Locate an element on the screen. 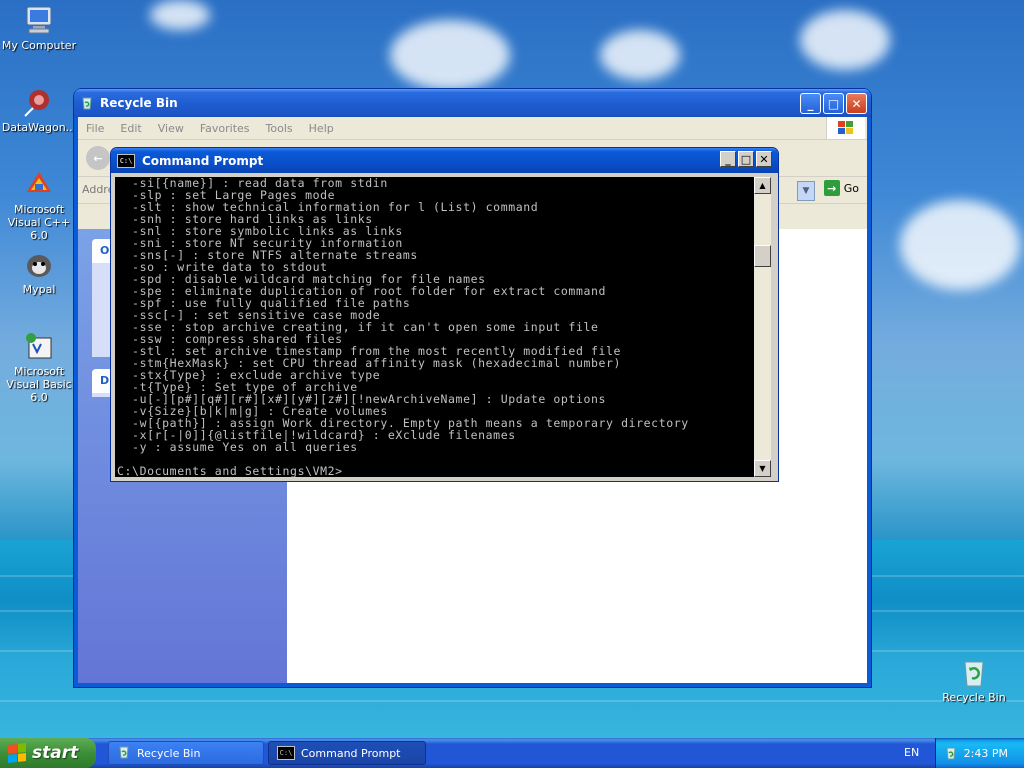 This screenshot has height=768, width=1024. taskbar-button-recycle-bin: Recycle Bin is located at coordinates (186, 753).